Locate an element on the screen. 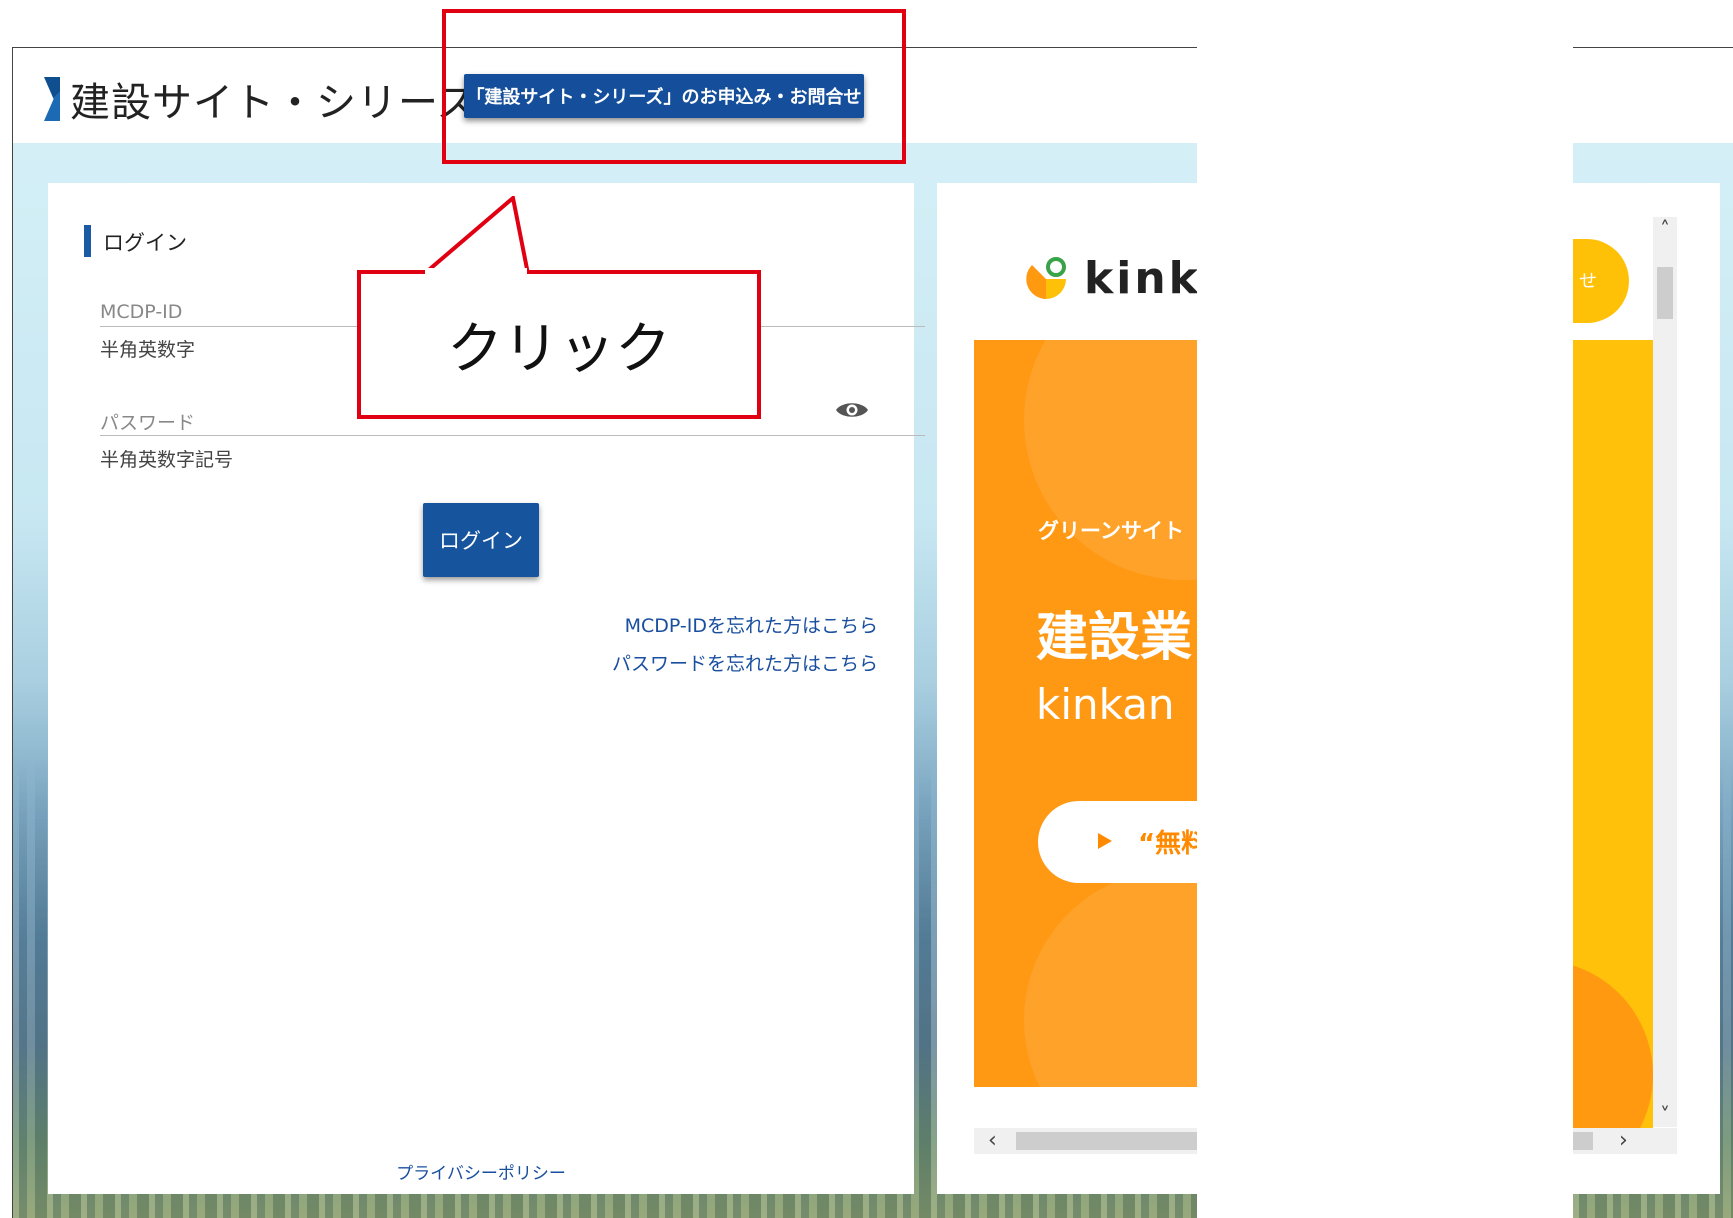 Image resolution: width=1733 pixels, height=1218 pixels. scroll-up-icon: ˄ is located at coordinates (1665, 229).